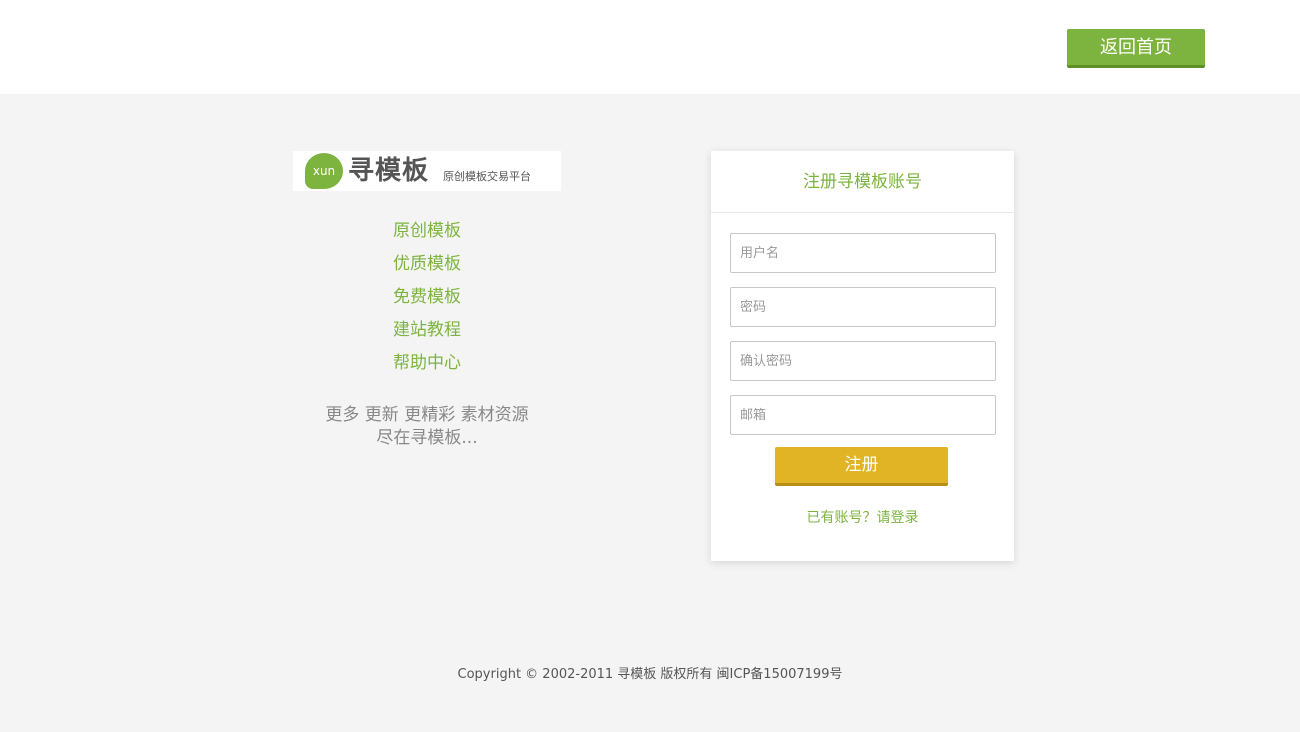 This screenshot has width=1300, height=732. I want to click on nav-item-help-center: 帮助中心, so click(427, 363).